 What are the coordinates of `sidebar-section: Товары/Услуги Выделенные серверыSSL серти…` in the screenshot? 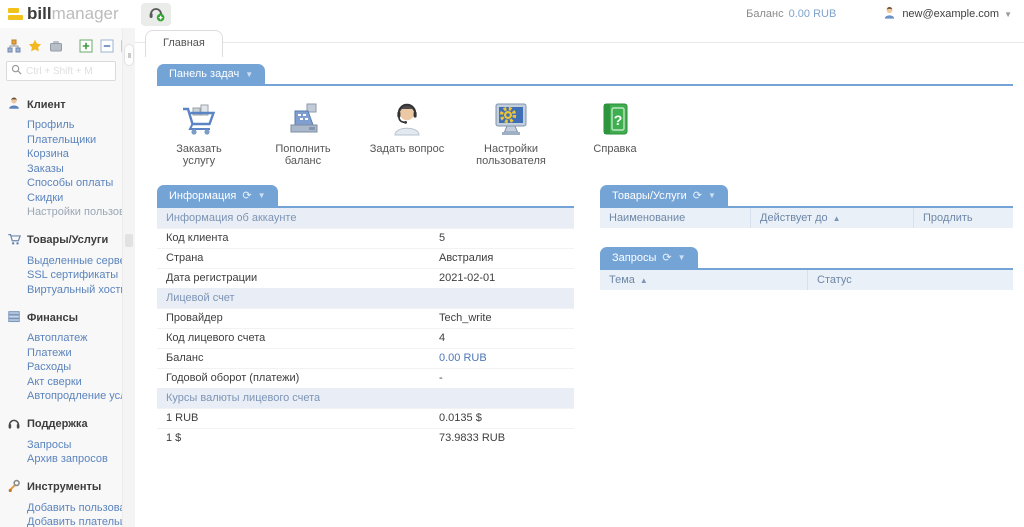 It's located at (64, 263).